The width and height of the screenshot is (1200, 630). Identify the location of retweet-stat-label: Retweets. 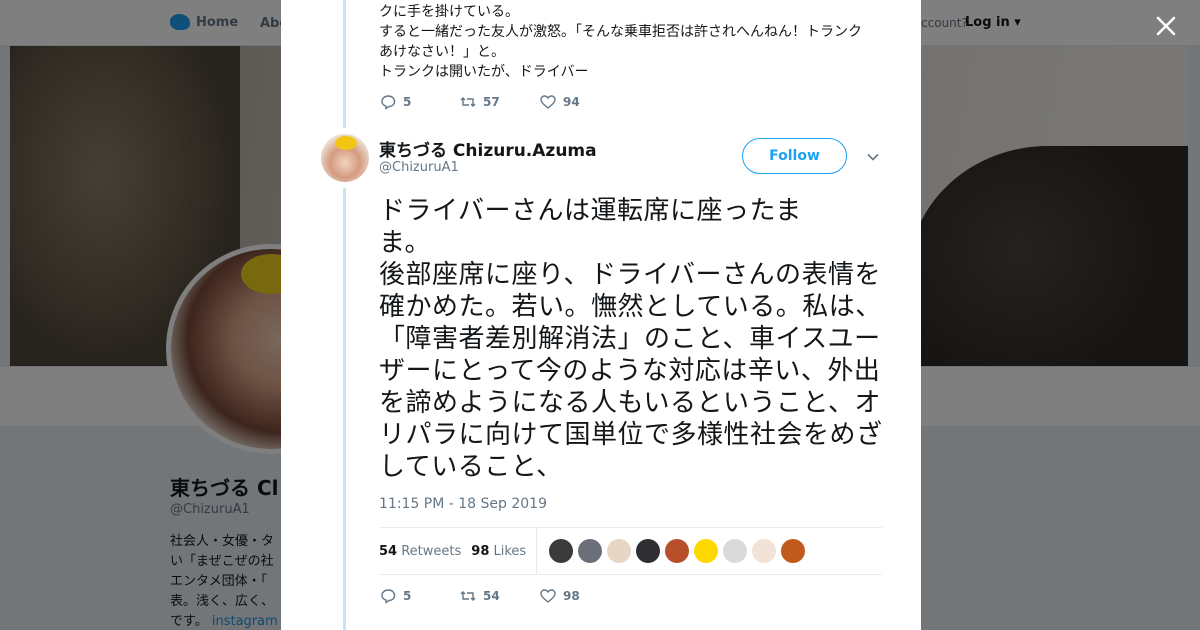
(431, 551).